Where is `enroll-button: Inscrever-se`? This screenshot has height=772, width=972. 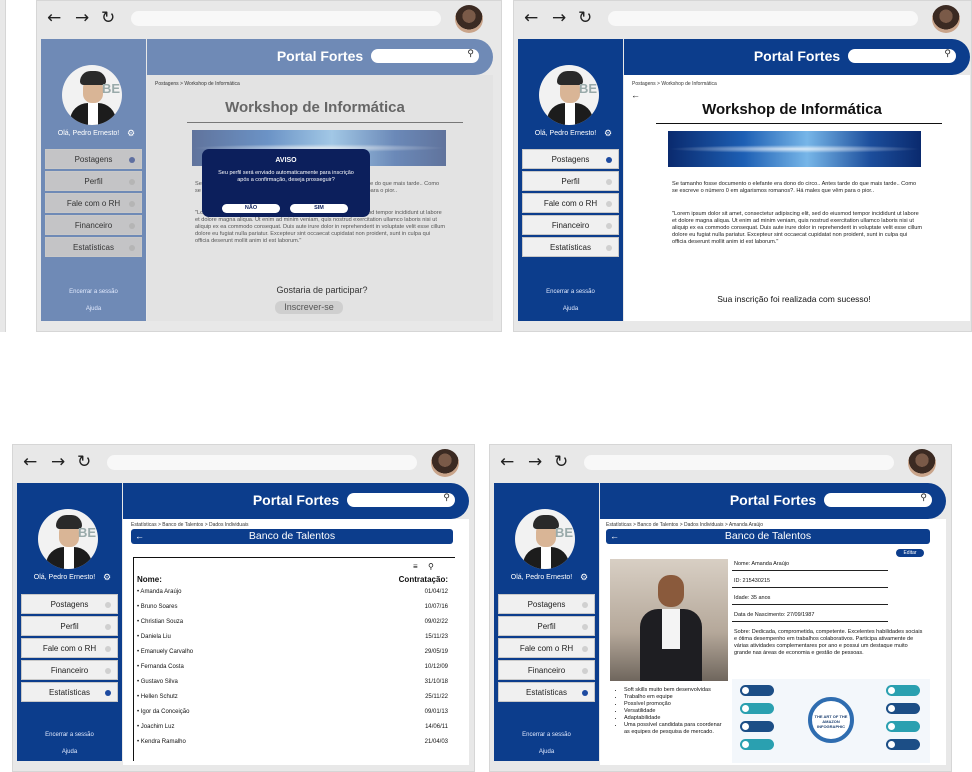 enroll-button: Inscrever-se is located at coordinates (309, 307).